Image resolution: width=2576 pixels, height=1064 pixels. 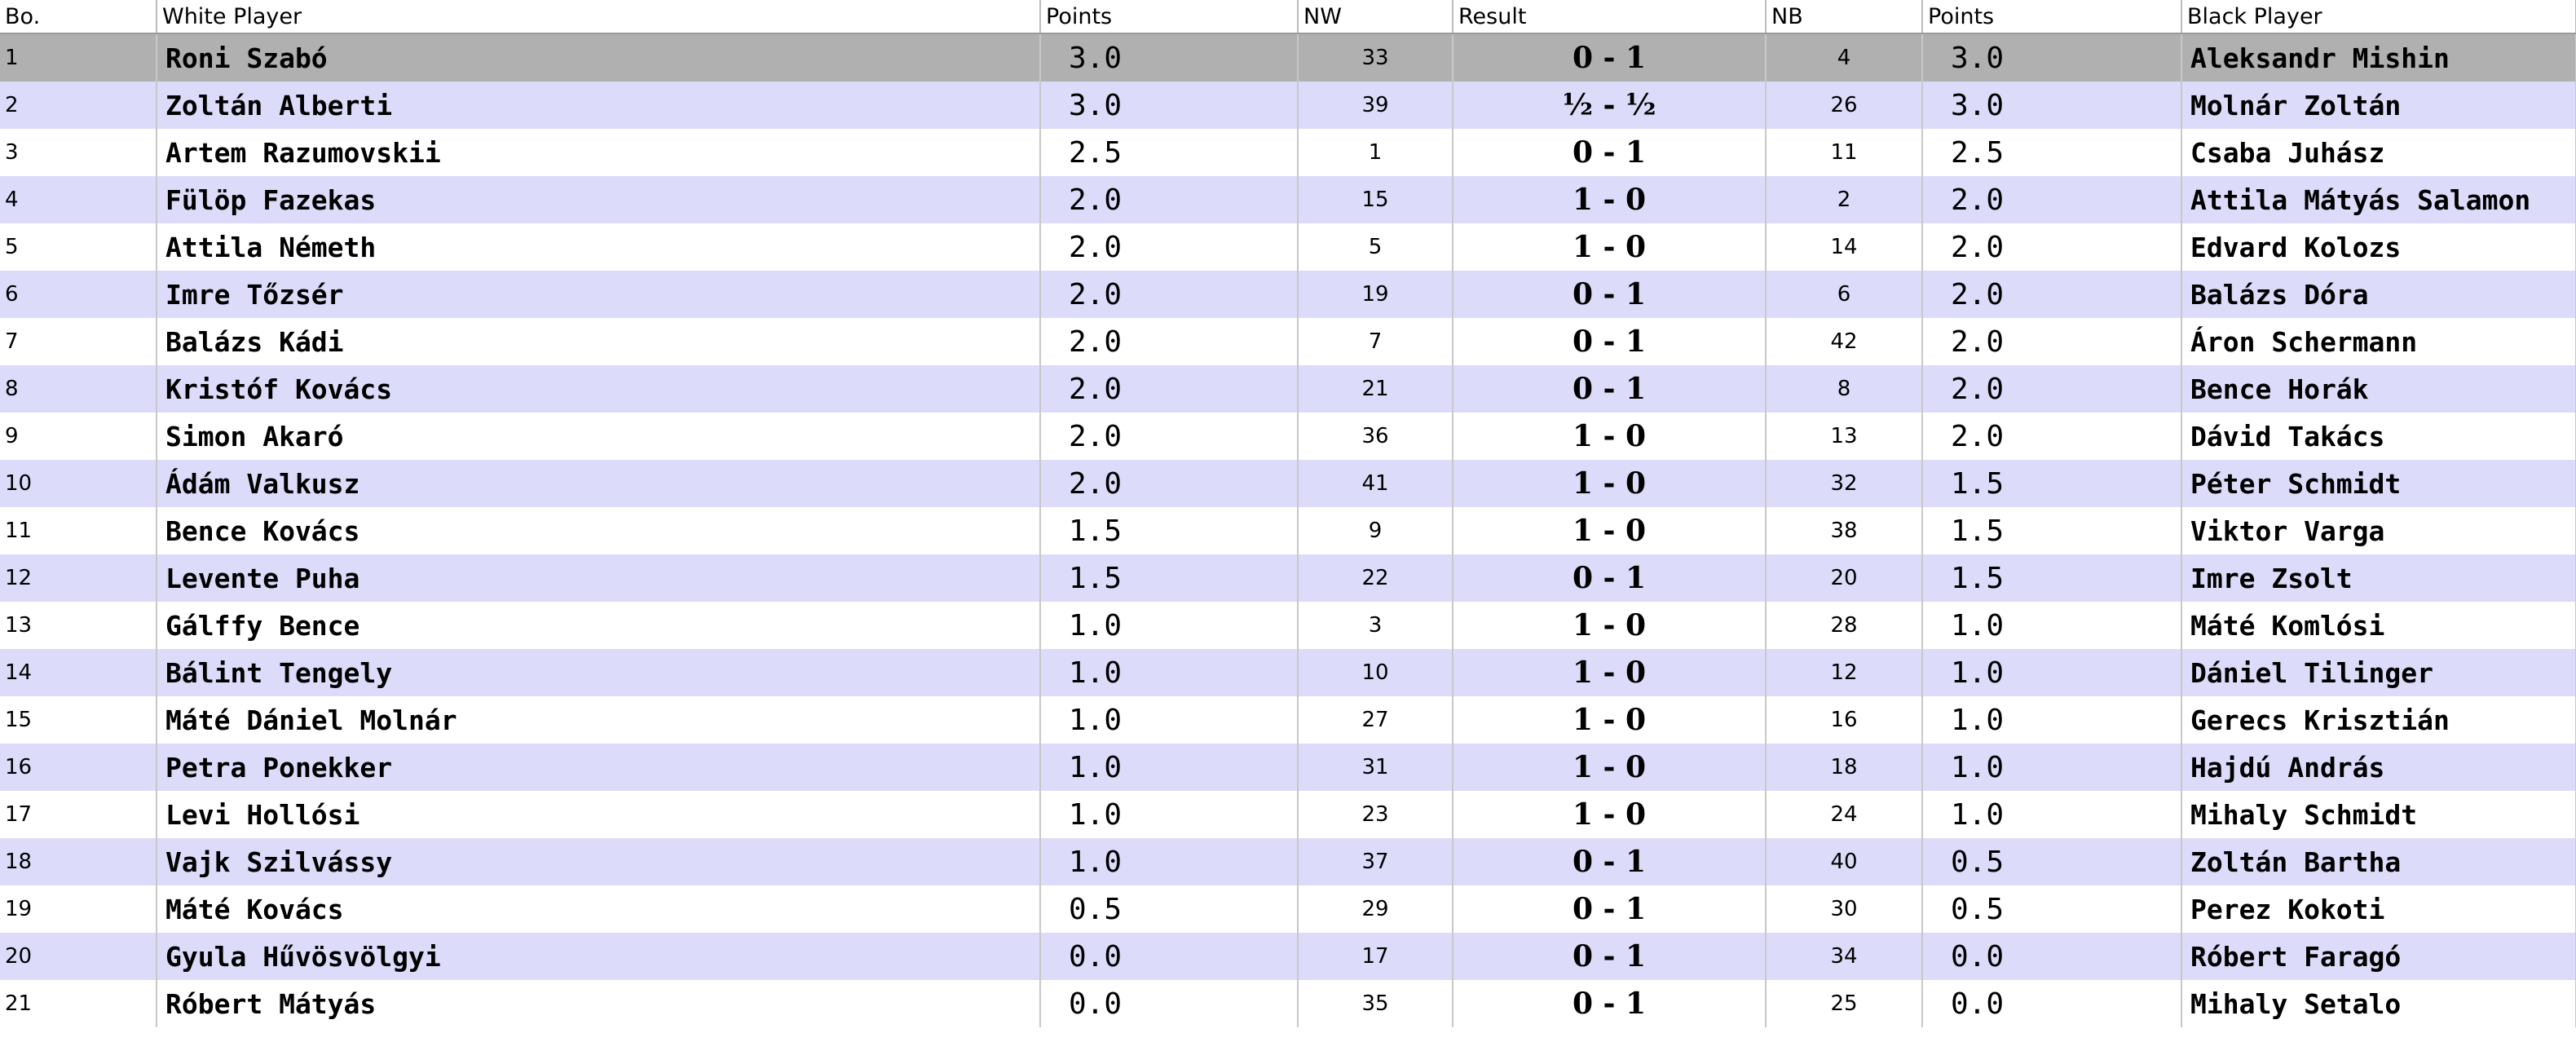 I want to click on cell-white-player: Gálffy Bence, so click(x=599, y=625).